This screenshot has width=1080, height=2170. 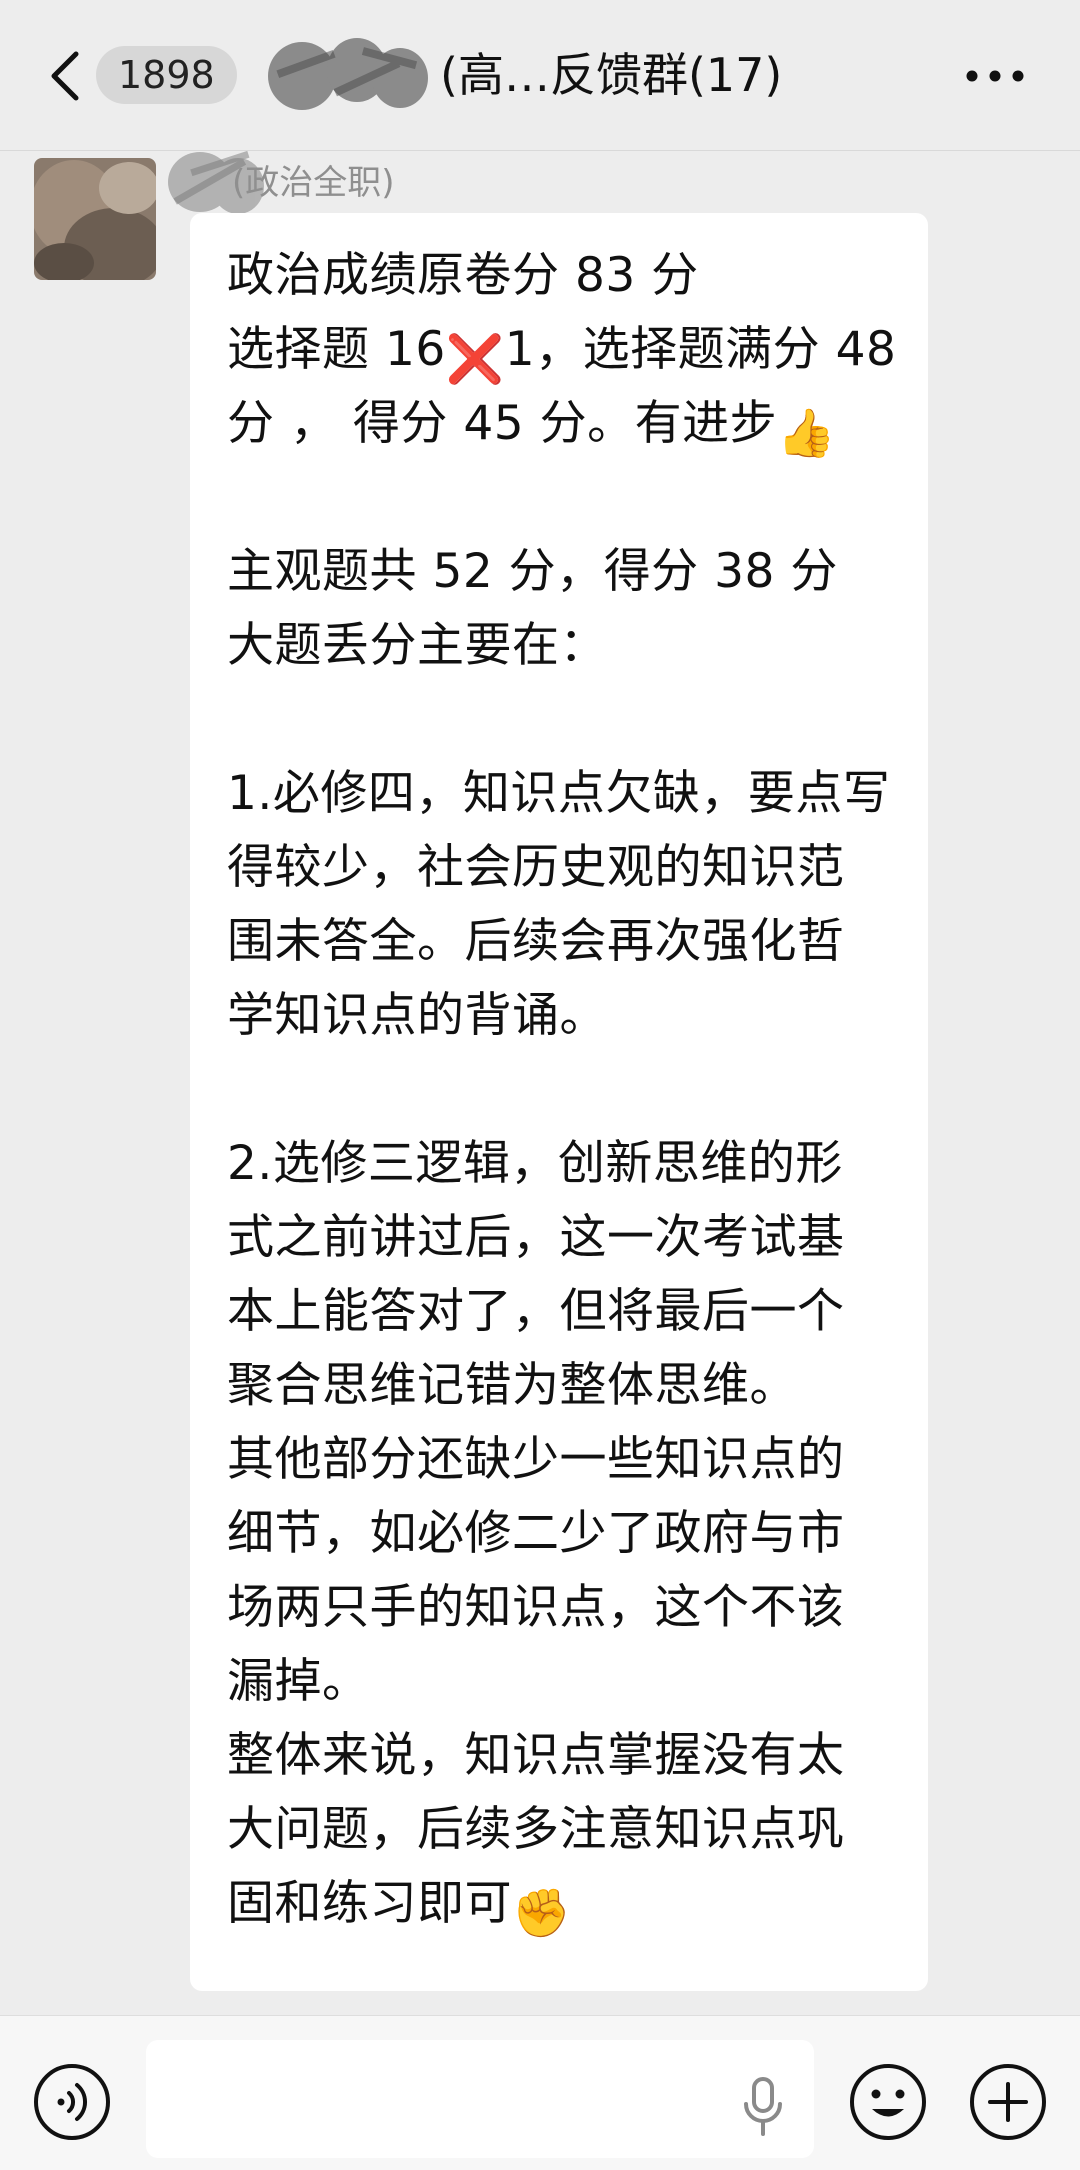 I want to click on message-line: 本上能答对了，但将最后一个, so click(x=560, y=1312).